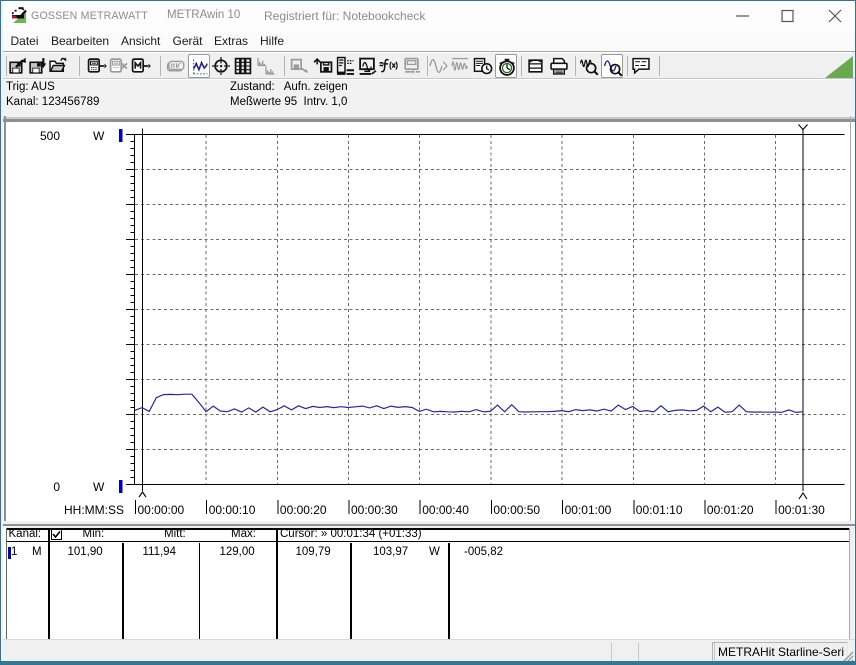 Image resolution: width=856 pixels, height=665 pixels. I want to click on svg-text: 0, so click(56, 487).